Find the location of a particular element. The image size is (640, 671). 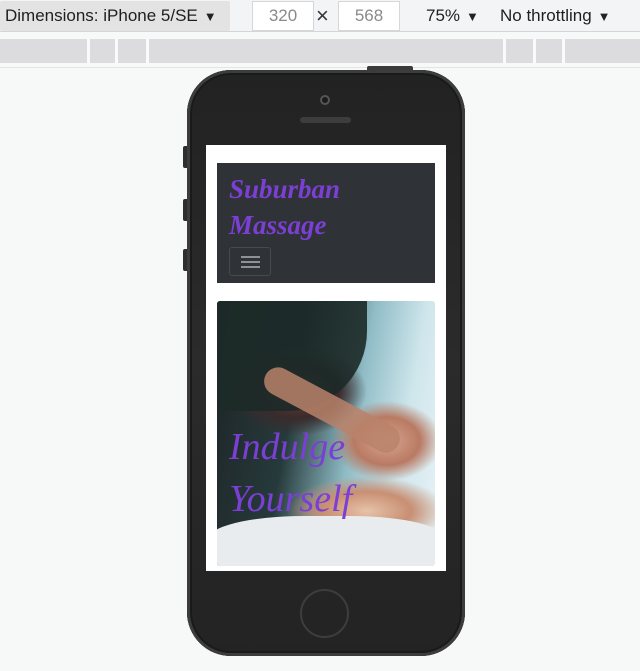

hero-line-2: Yourself is located at coordinates (291, 499).